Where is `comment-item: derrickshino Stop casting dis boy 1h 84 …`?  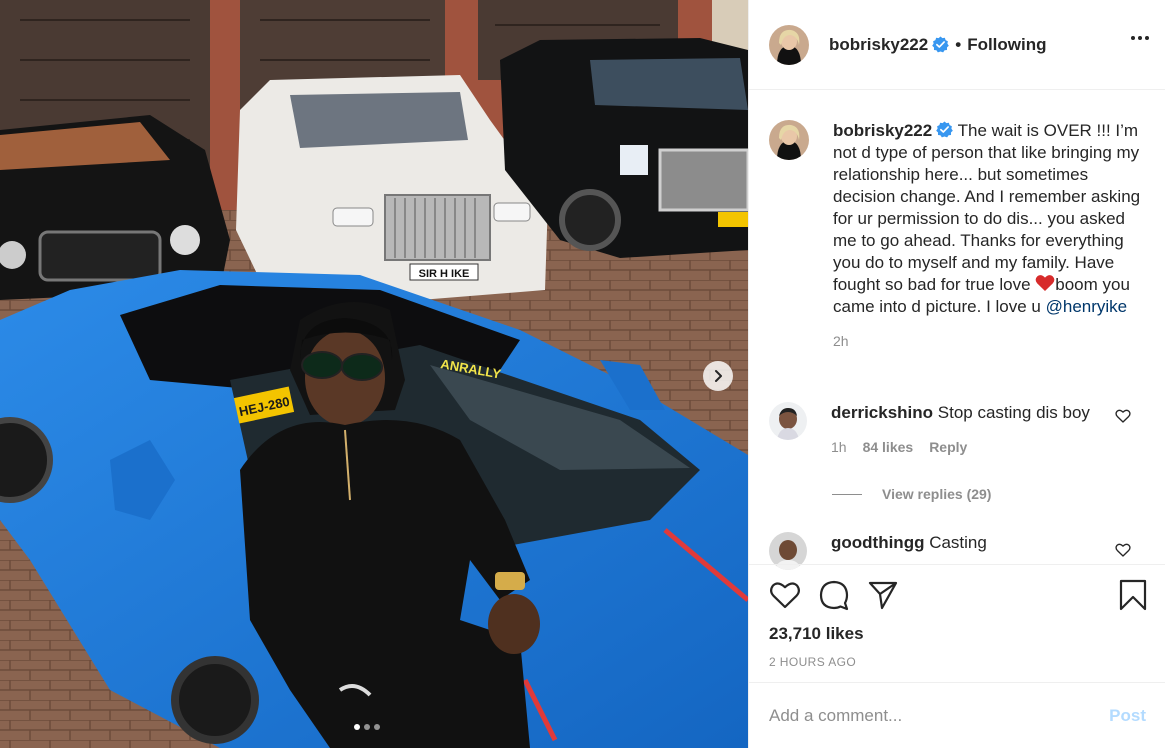 comment-item: derrickshino Stop casting dis boy 1h 84 … is located at coordinates (959, 430).